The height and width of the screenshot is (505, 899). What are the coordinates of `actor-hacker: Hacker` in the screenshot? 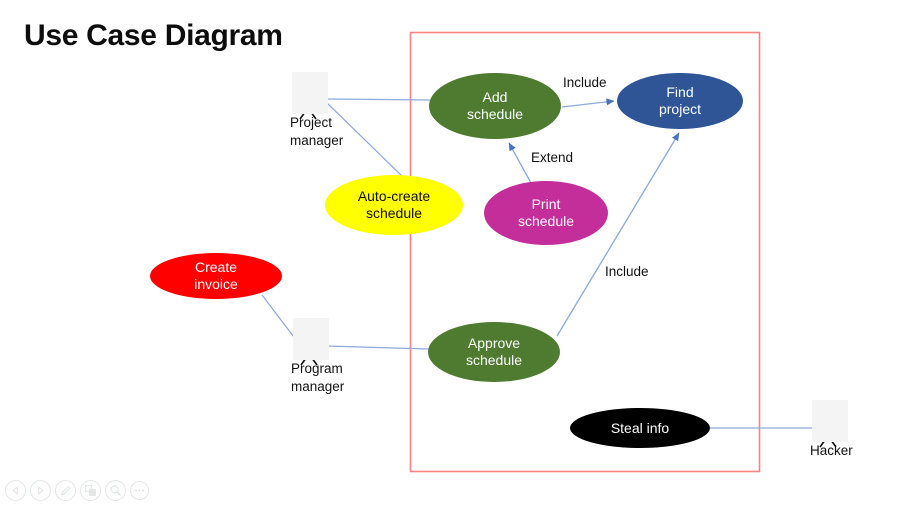 It's located at (831, 430).